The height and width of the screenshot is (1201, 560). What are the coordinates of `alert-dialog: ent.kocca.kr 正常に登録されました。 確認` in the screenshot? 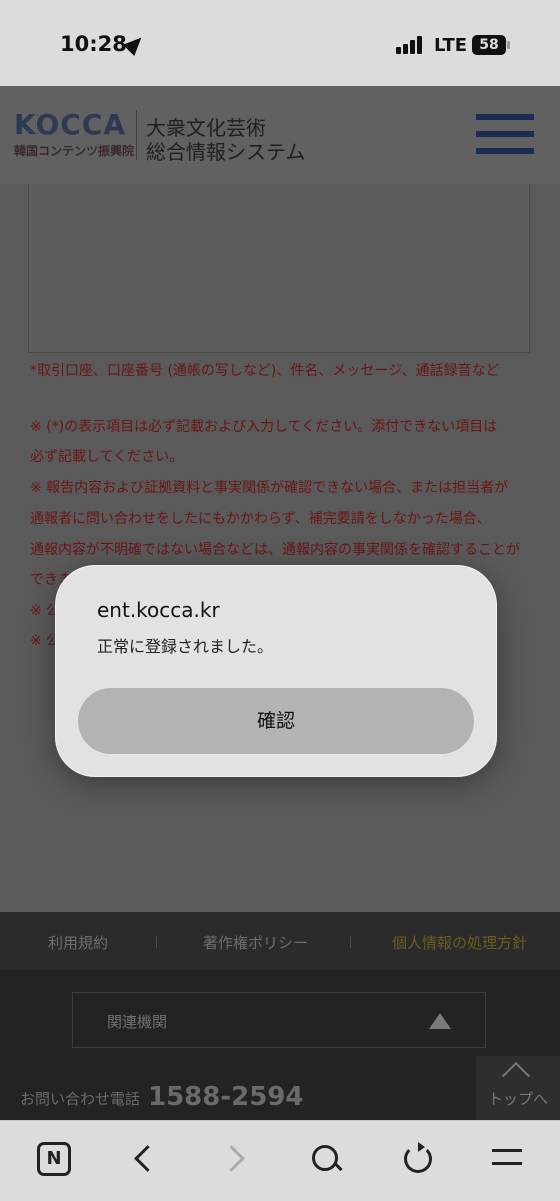 It's located at (276, 671).